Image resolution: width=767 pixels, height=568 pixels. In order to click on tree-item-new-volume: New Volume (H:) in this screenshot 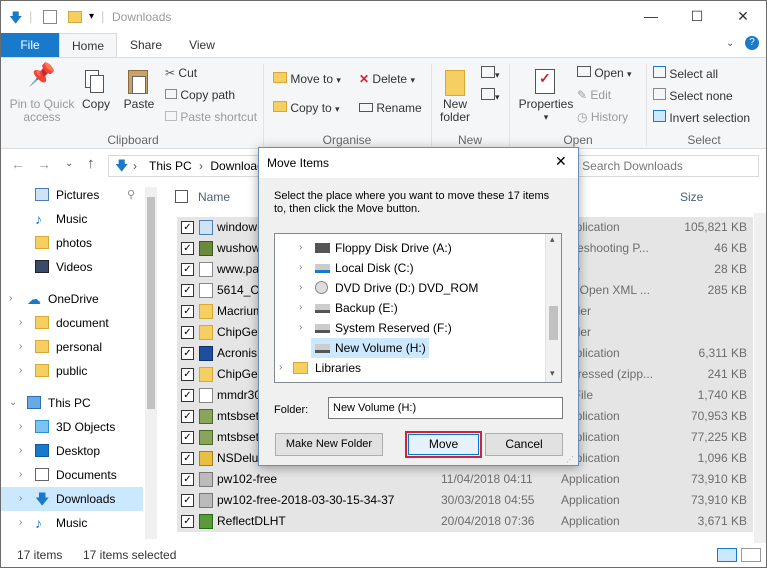, I will do `click(370, 348)`.